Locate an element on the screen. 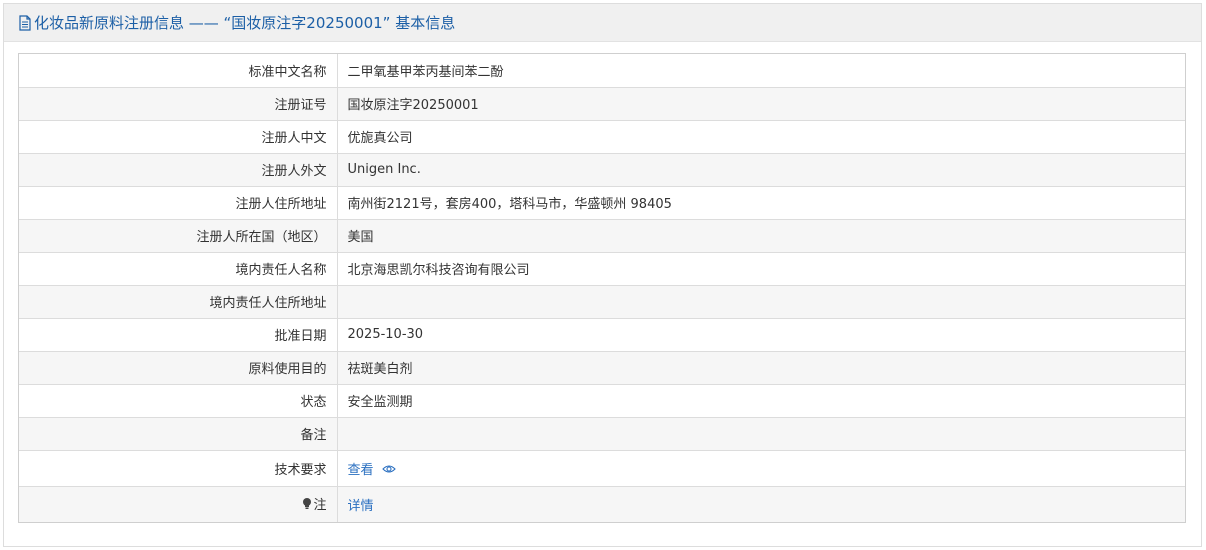  row-label: 注 is located at coordinates (178, 504).